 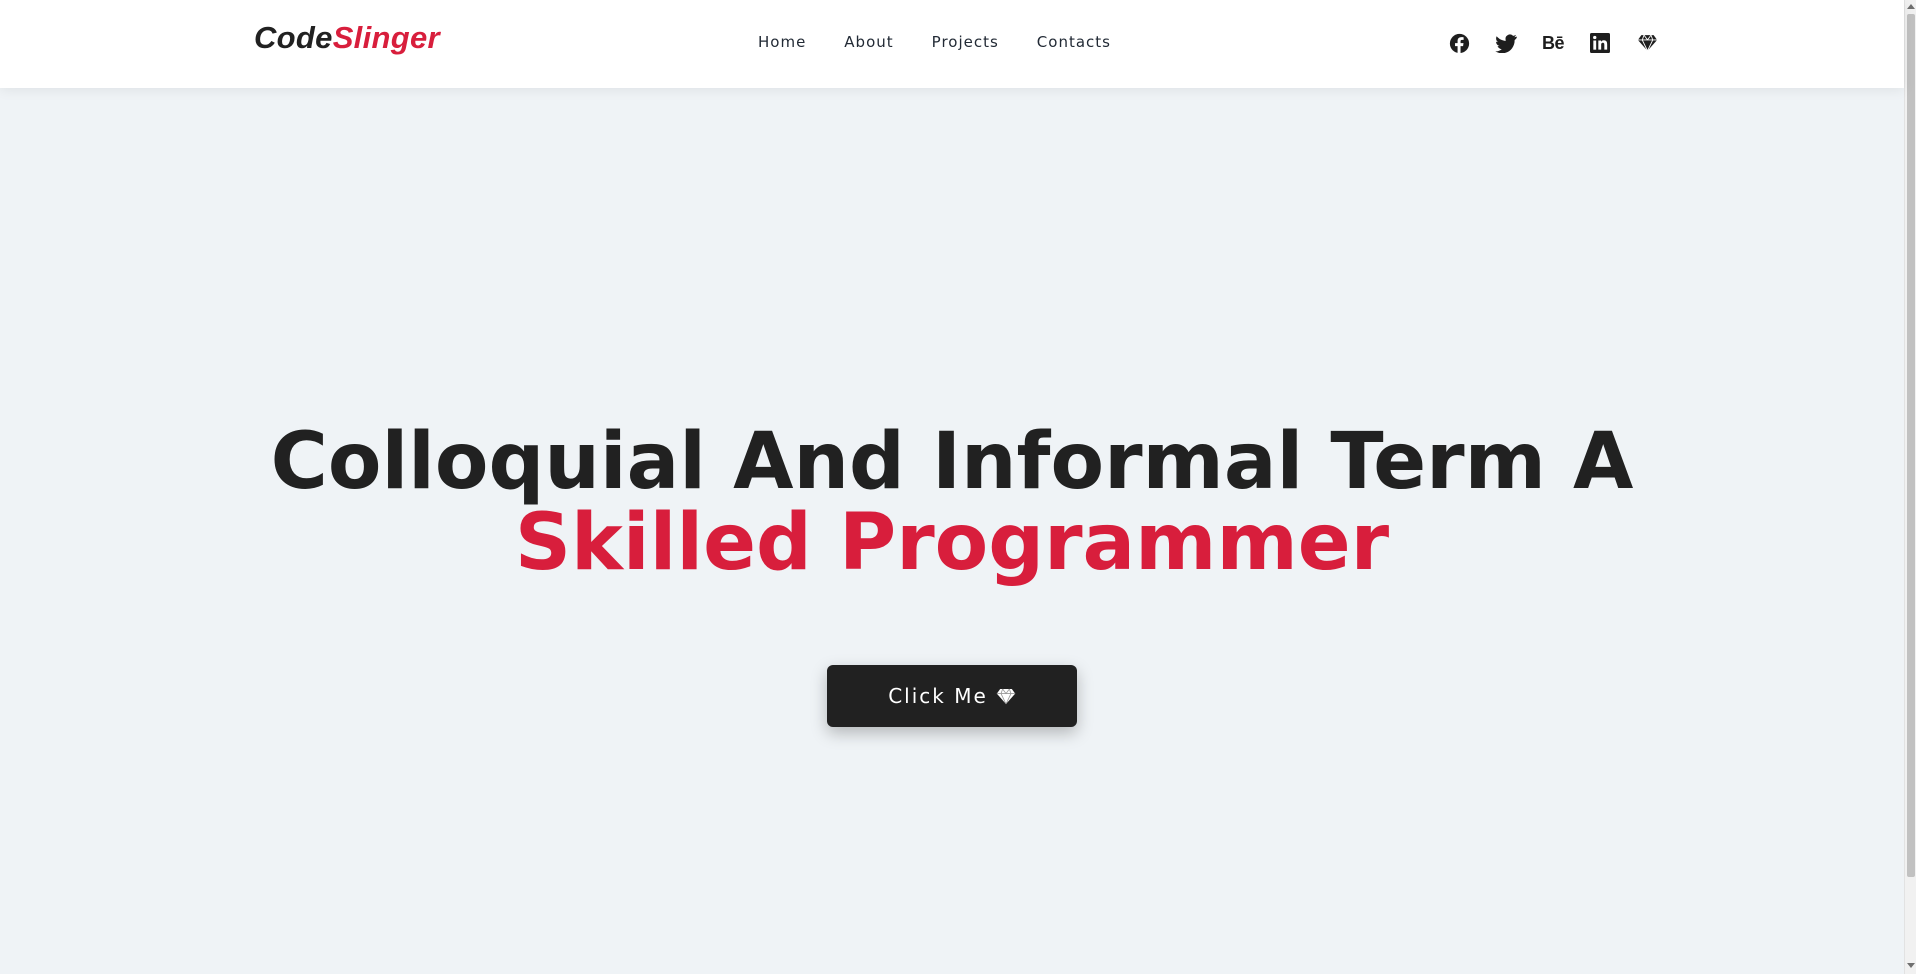 I want to click on vertical-scrollbar, so click(x=1910, y=487).